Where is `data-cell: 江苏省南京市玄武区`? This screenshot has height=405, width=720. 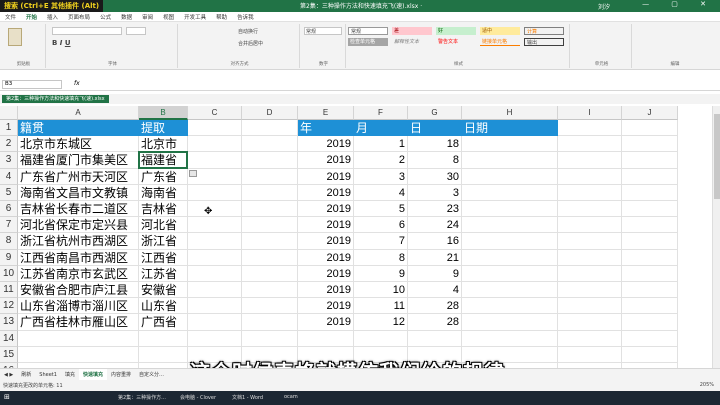 data-cell: 江苏省南京市玄武区 is located at coordinates (78, 274).